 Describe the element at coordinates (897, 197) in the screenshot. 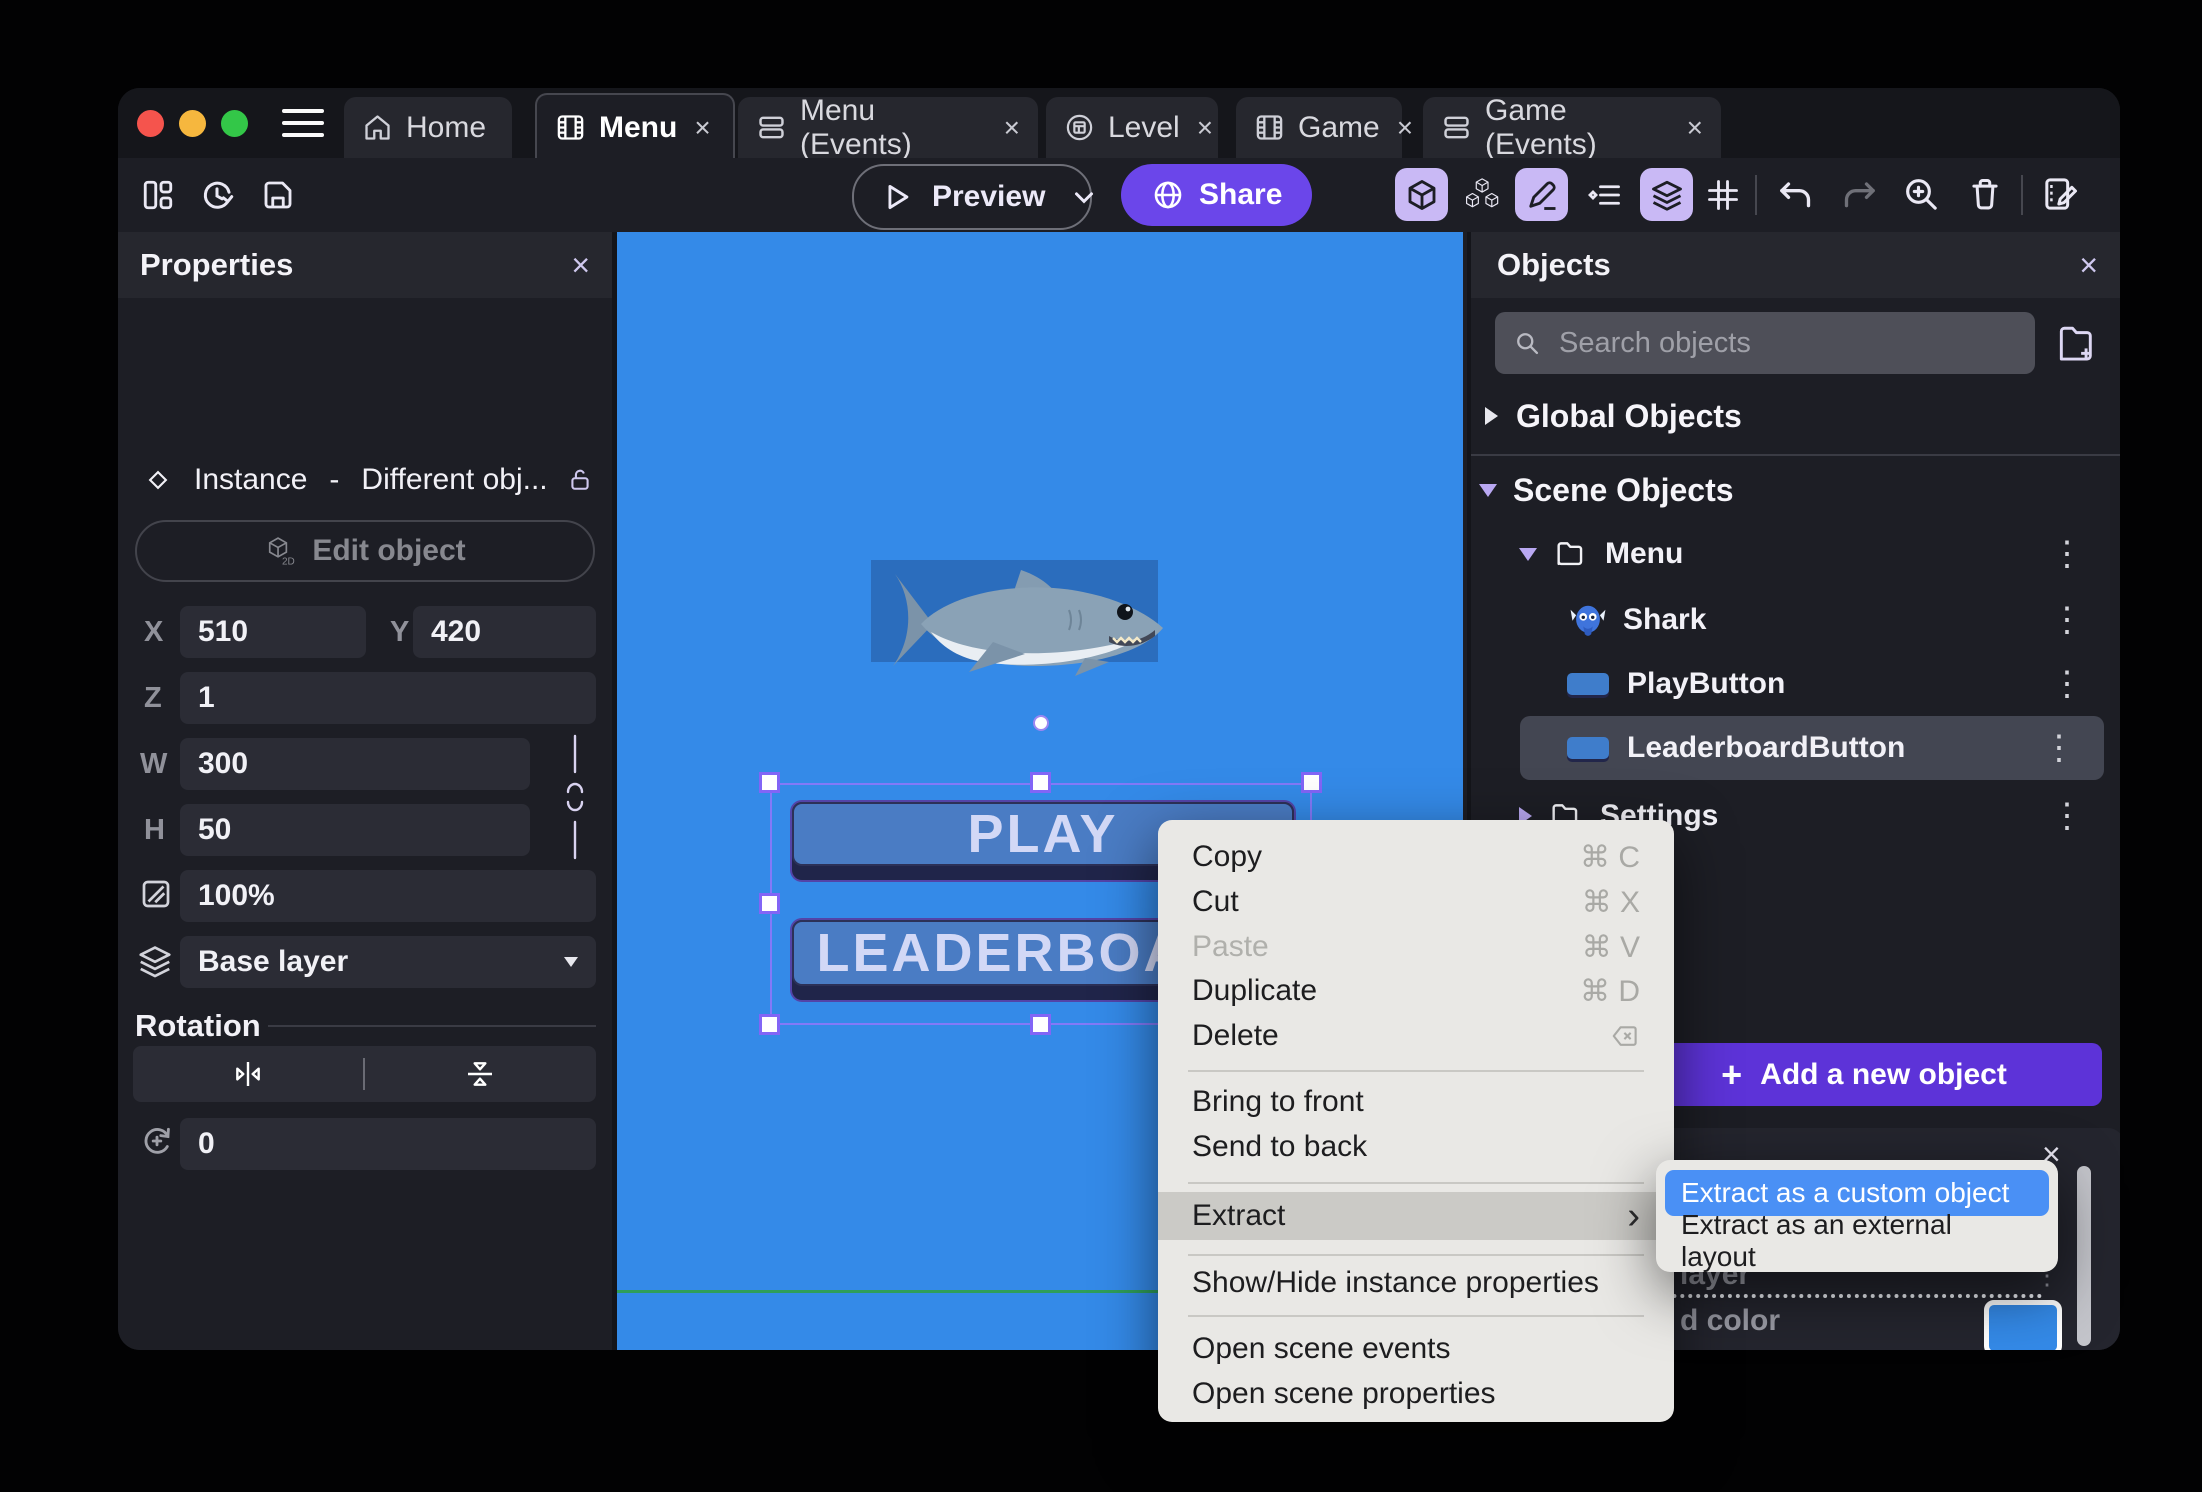

I see `play-preview-icon` at that location.